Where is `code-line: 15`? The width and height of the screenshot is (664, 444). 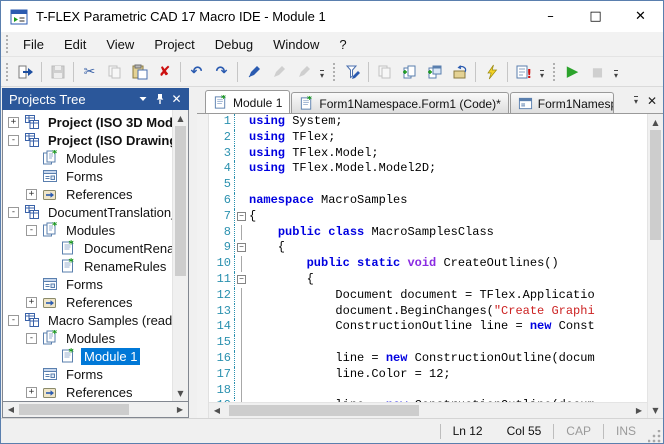
code-line: 15 is located at coordinates (428, 343).